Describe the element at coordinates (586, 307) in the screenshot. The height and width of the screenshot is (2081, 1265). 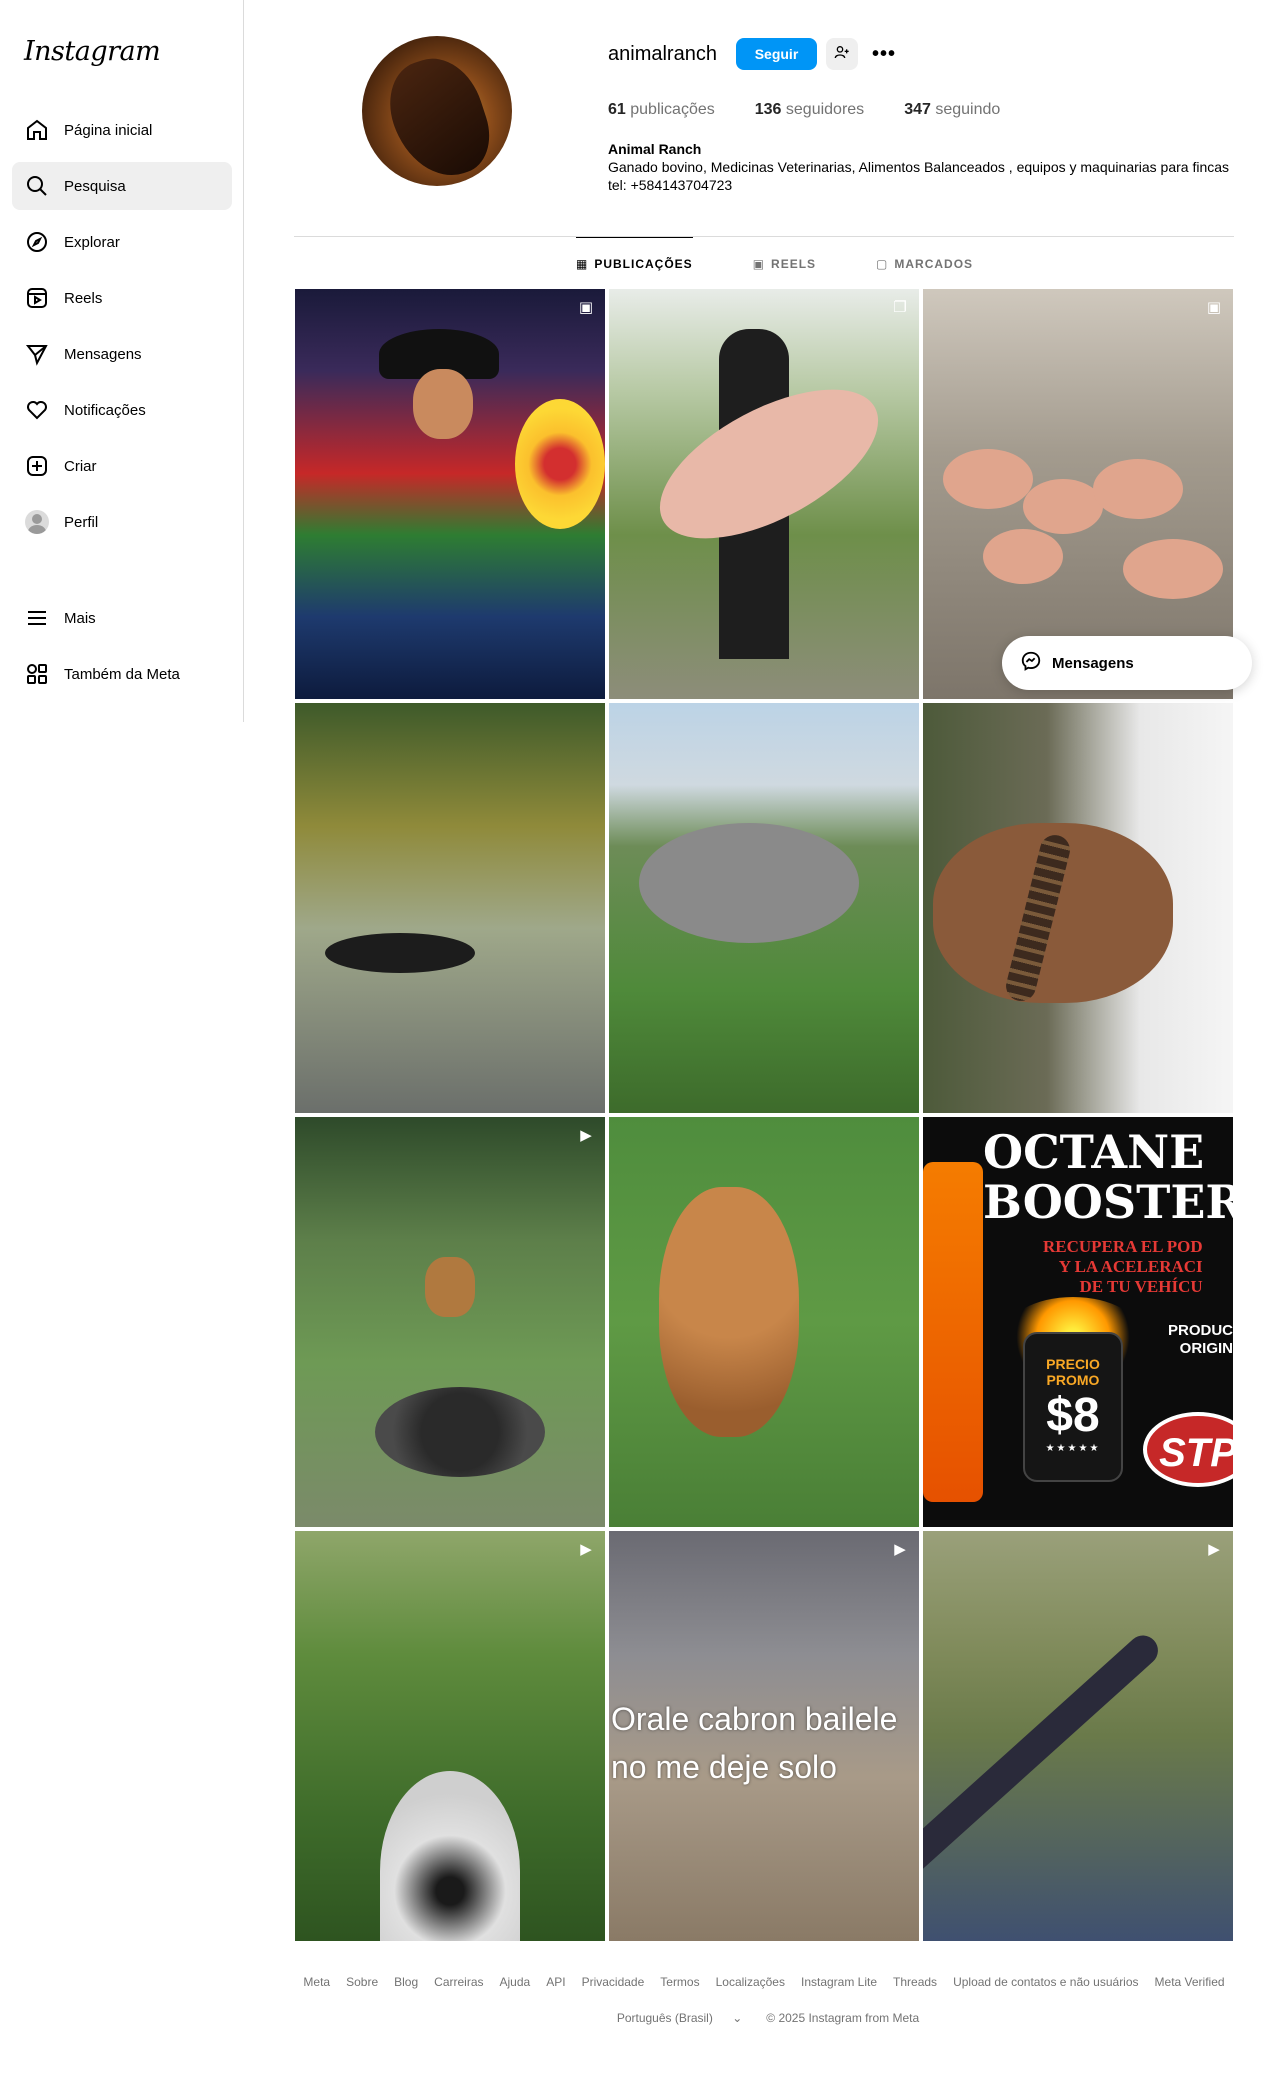
I see `reel-badge-icon: ▣` at that location.